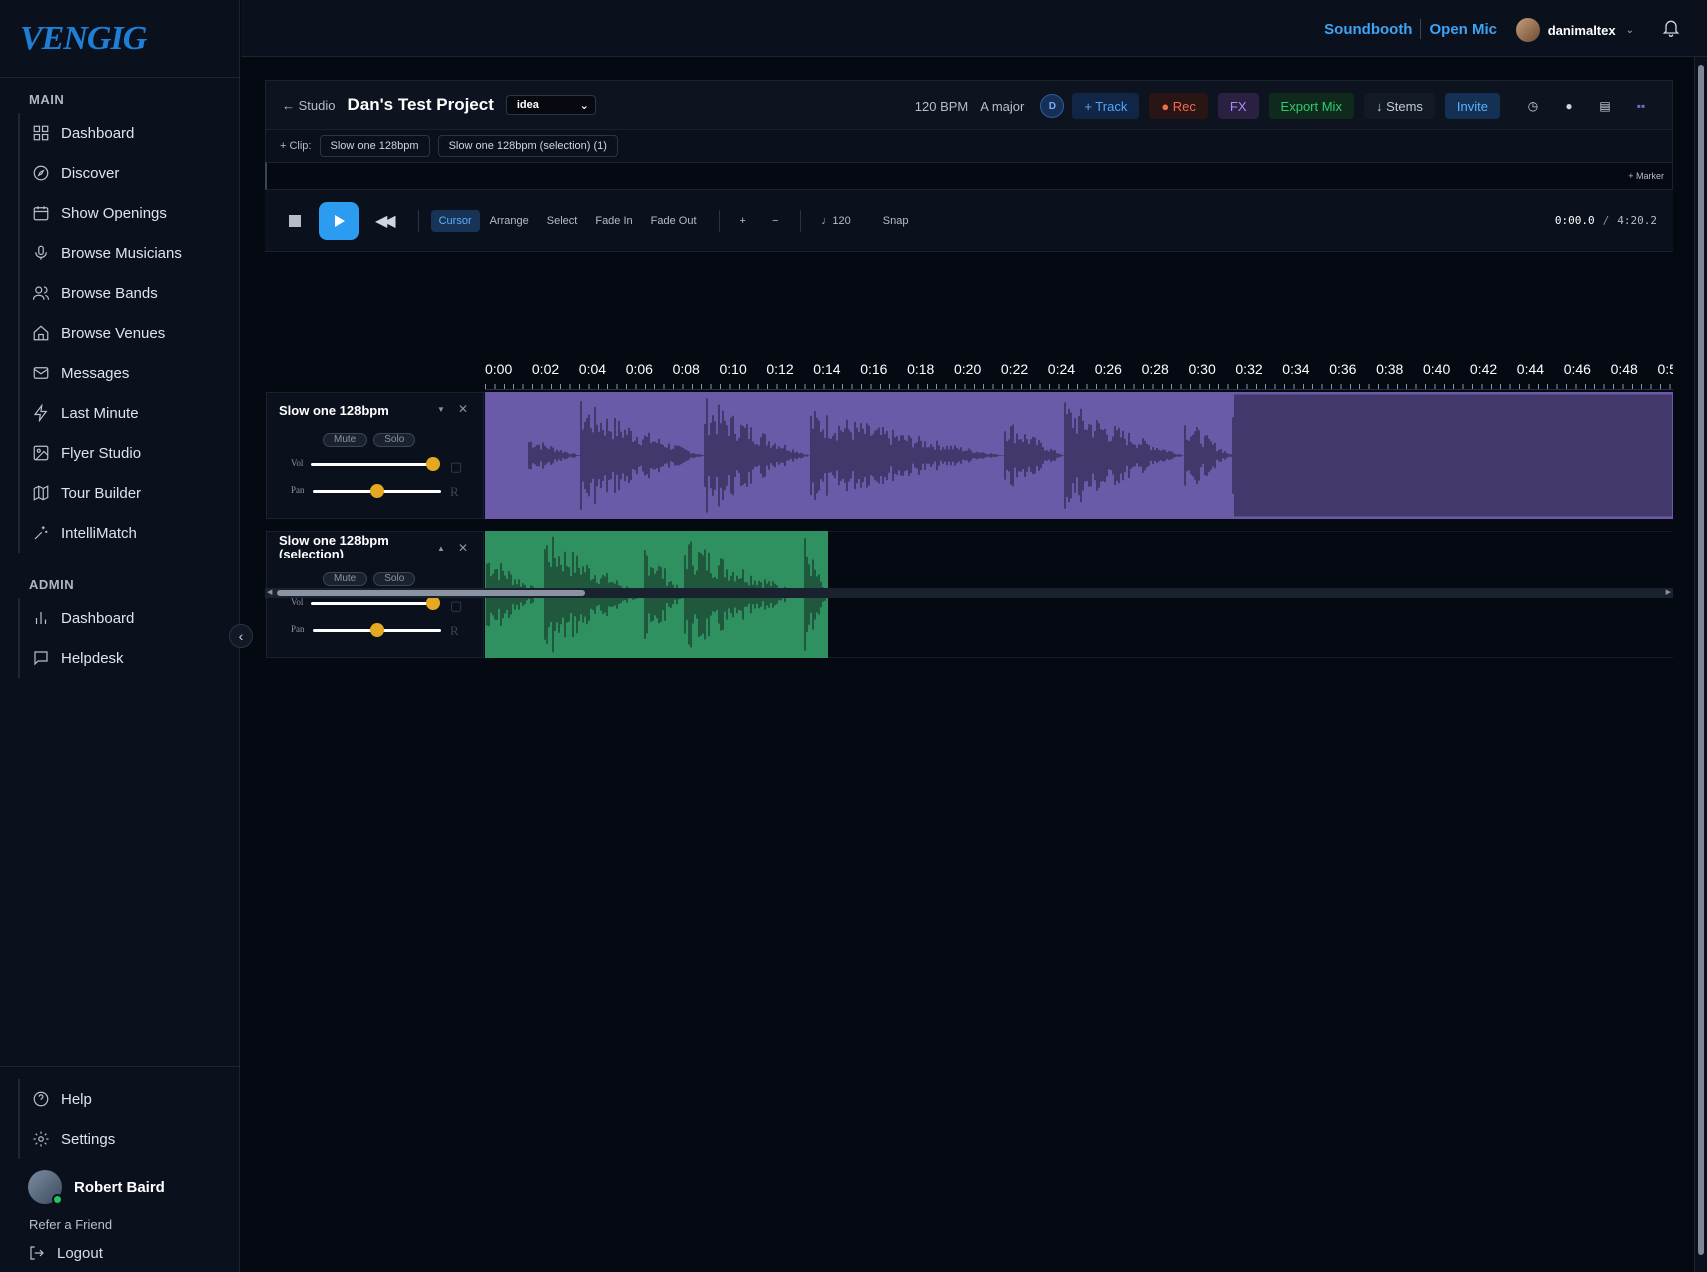 The height and width of the screenshot is (1272, 1707). I want to click on sidebar-item-flyer-studio: Flyer Studio, so click(129, 453).